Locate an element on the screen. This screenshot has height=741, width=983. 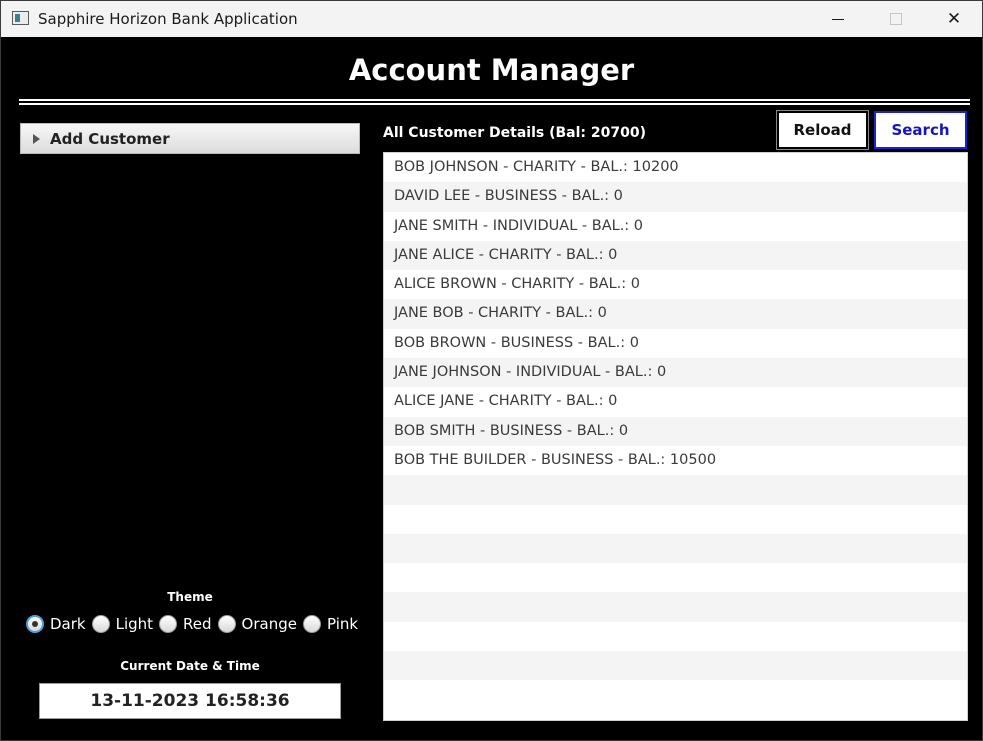
theme-radio-group: Dark Light Red Orange Pink is located at coordinates (195, 624).